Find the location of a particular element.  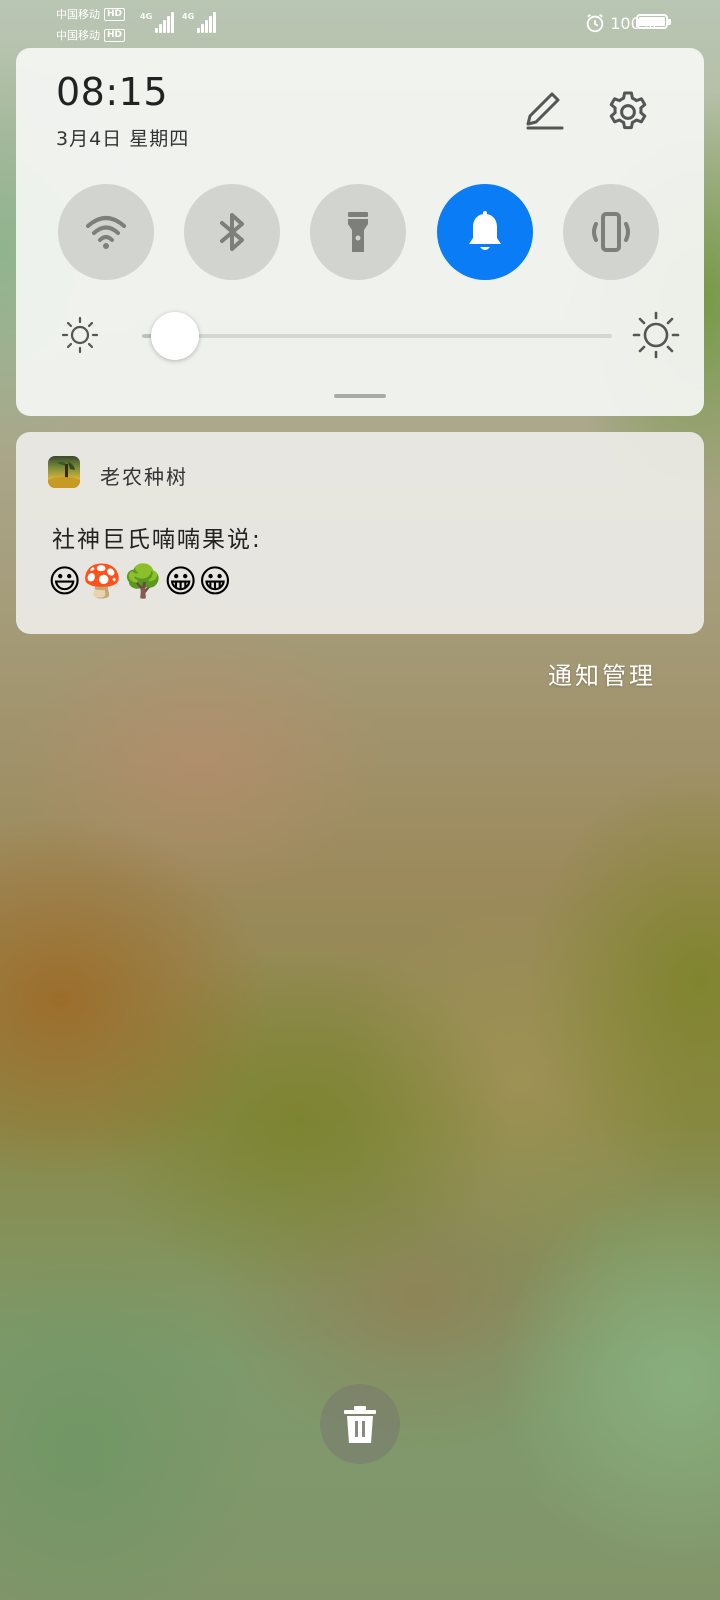

network-type-1: 4G is located at coordinates (146, 16).